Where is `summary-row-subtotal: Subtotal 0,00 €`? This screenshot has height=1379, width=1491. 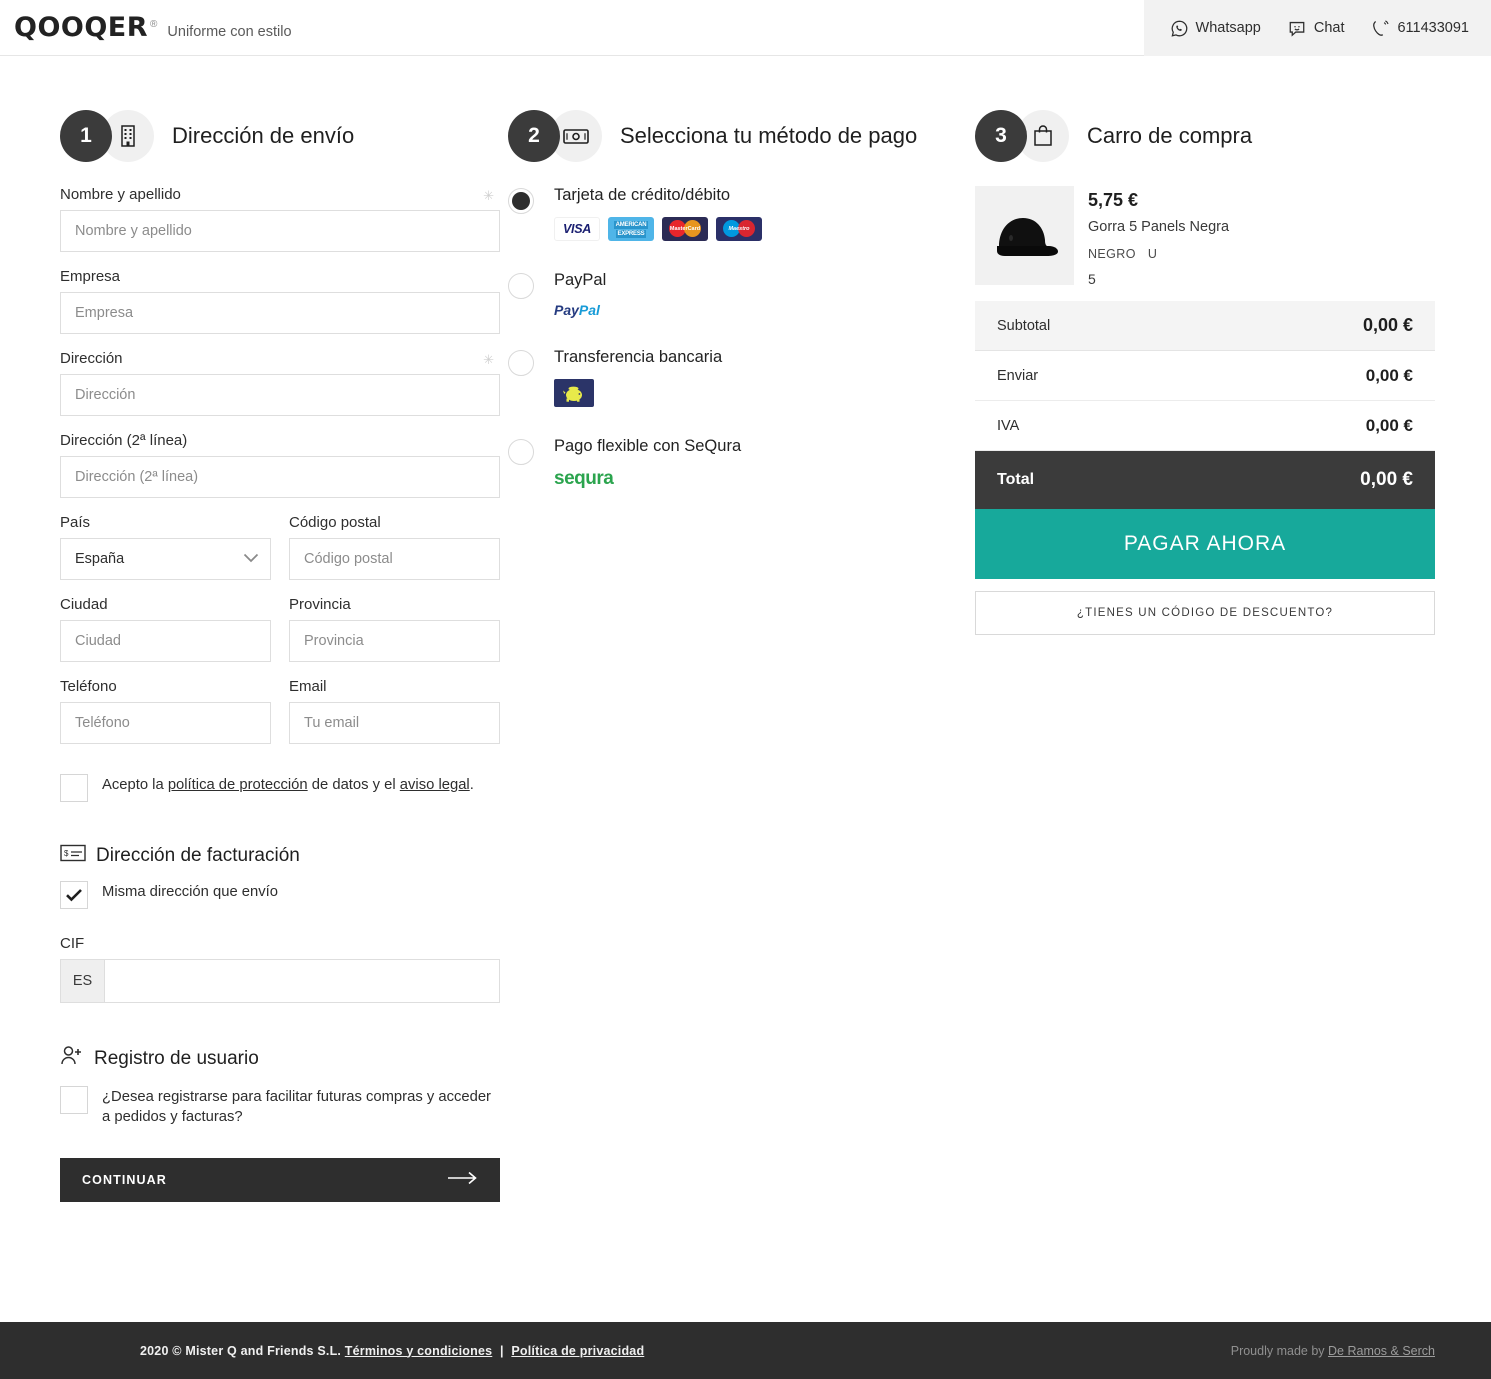
summary-row-subtotal: Subtotal 0,00 € is located at coordinates (1205, 326).